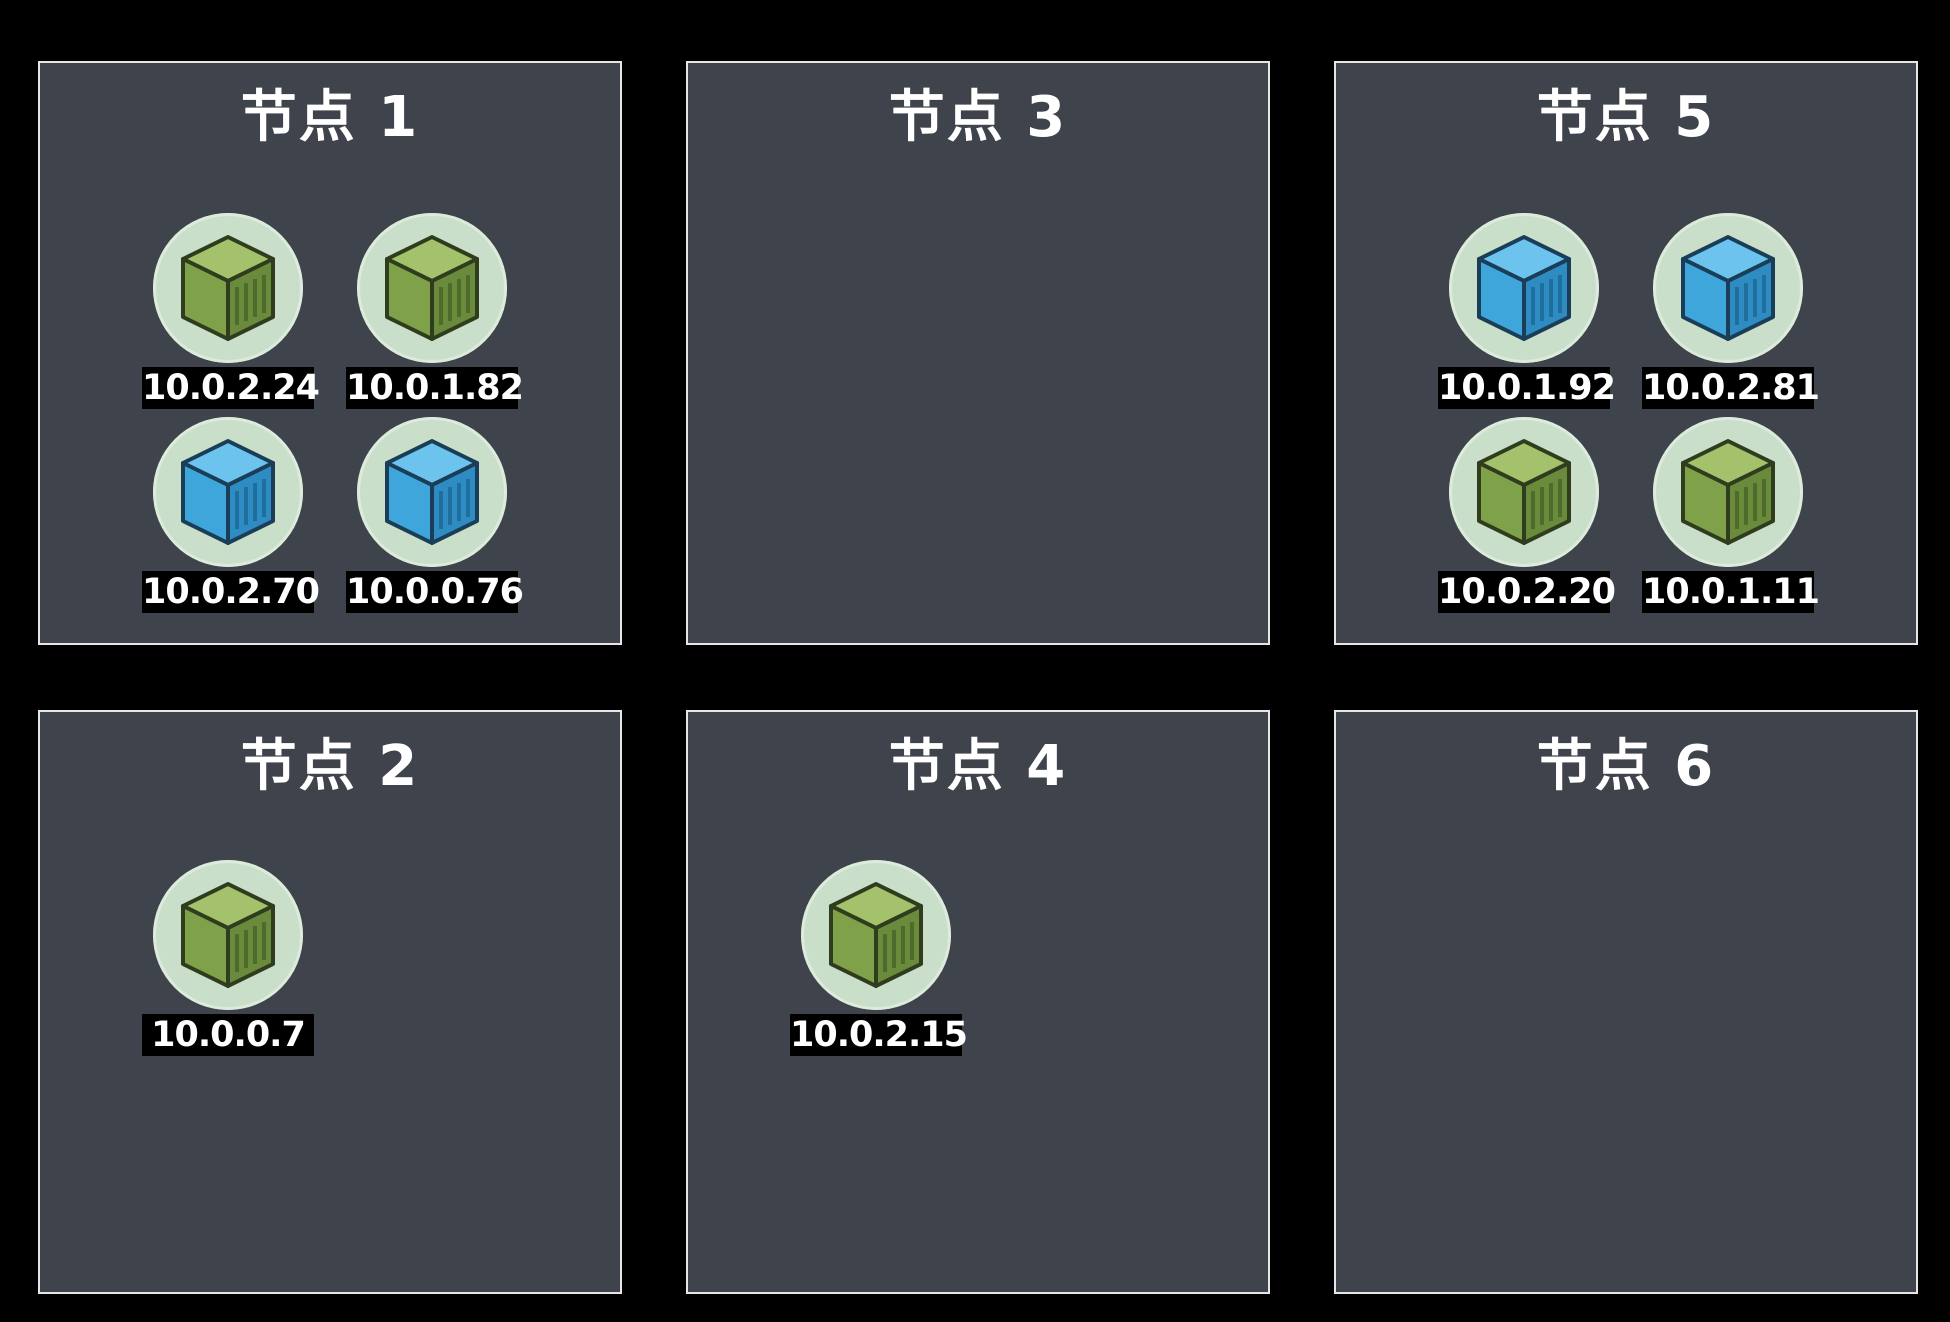  I want to click on pod: 10.0.2.15, so click(879, 960).